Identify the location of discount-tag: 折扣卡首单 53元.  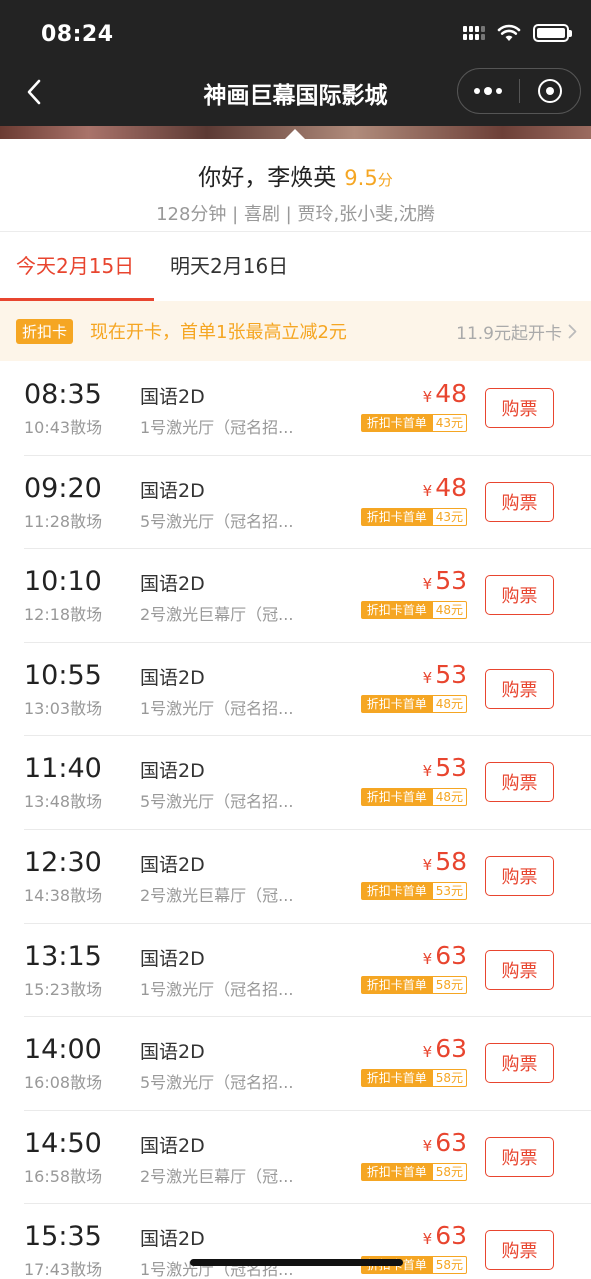
(413, 890).